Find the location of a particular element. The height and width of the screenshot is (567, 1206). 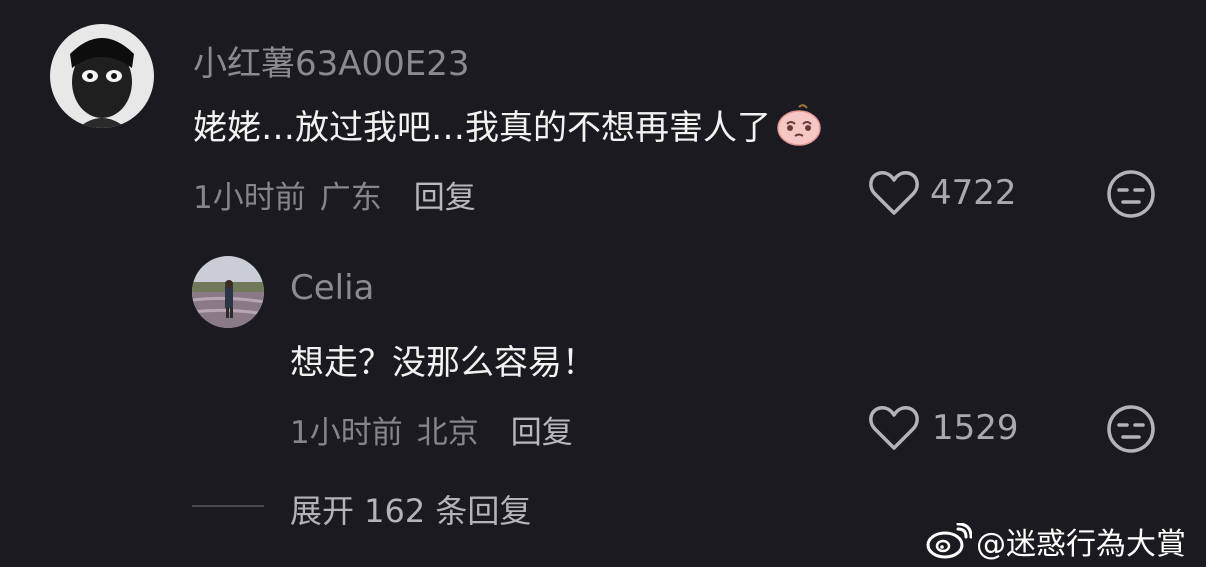

avatar-portrait-image is located at coordinates (102, 76).